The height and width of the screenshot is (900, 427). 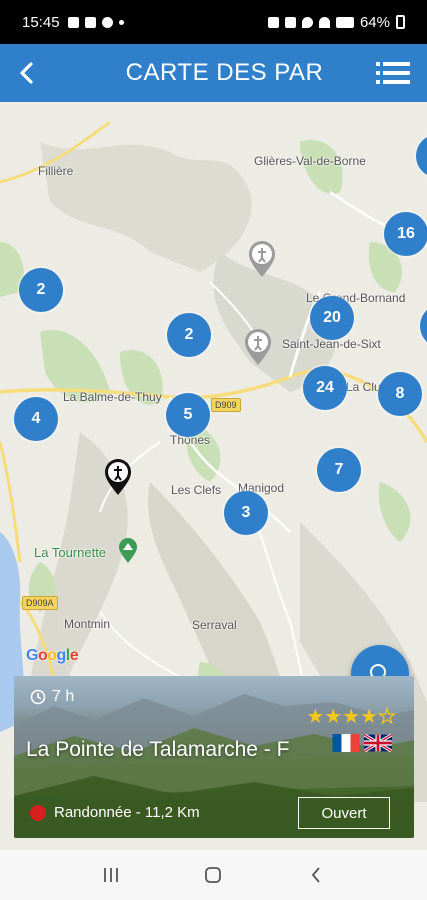 I want to click on mail-icon, so click(x=90, y=22).